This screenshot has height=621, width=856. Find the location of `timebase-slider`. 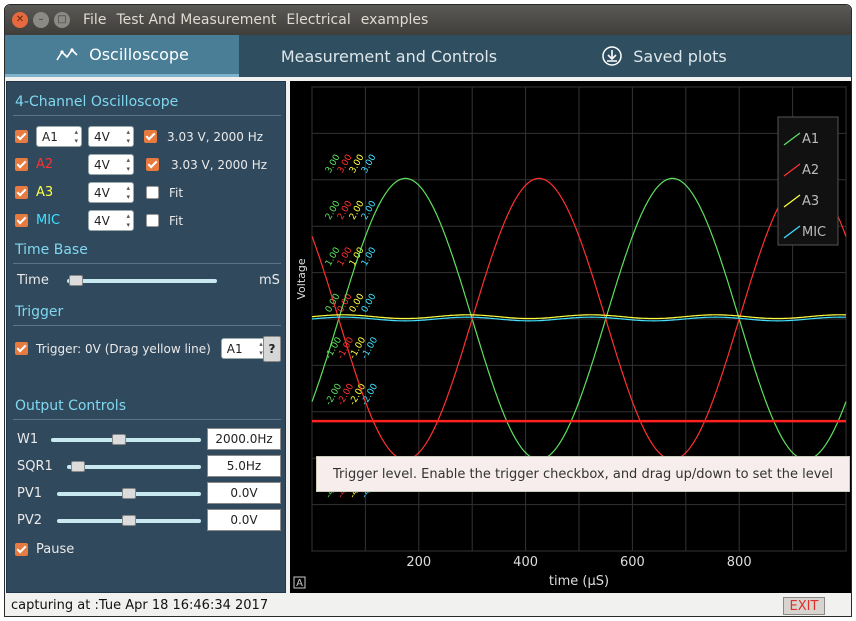

timebase-slider is located at coordinates (142, 280).